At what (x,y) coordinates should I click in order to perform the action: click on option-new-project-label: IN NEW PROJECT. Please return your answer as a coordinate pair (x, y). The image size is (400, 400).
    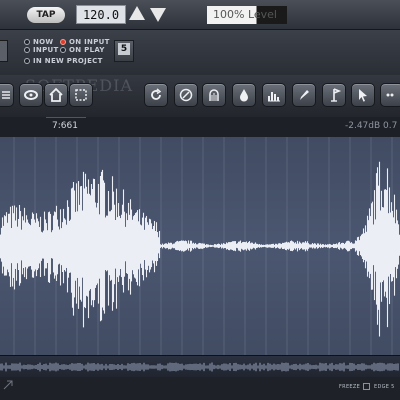
    Looking at the image, I should click on (68, 61).